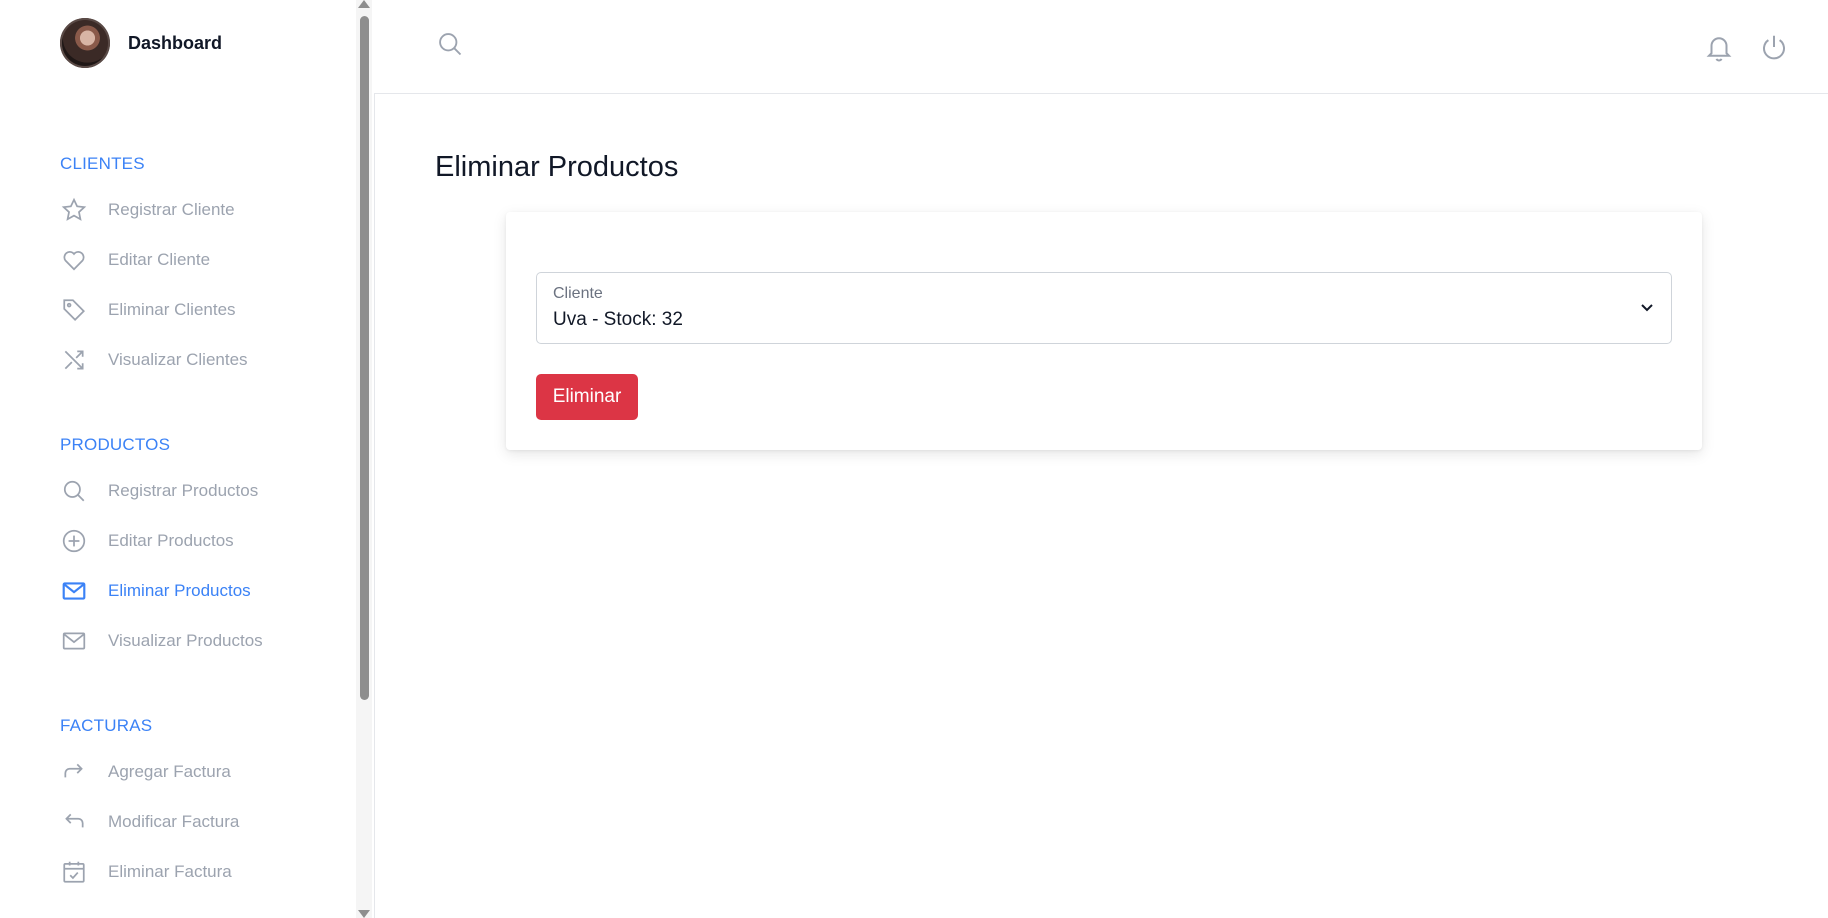  What do you see at coordinates (159, 259) in the screenshot?
I see `sidebar-item-label: Editar Cliente` at bounding box center [159, 259].